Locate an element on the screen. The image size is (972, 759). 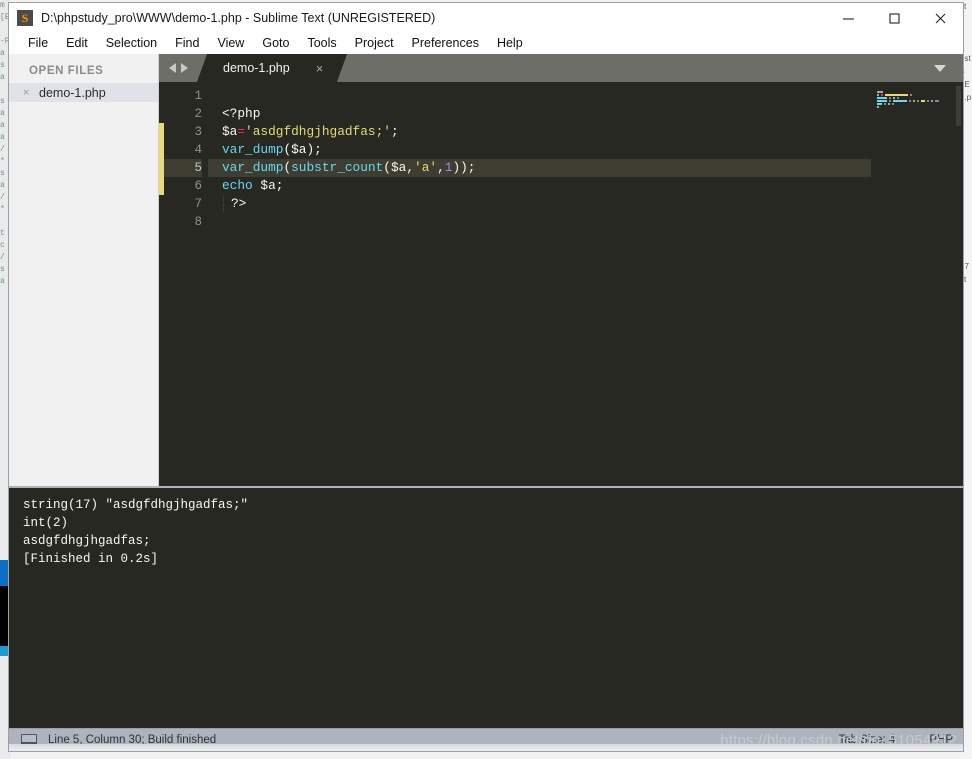
code-token: 'asdgfdhgjhgadfas;' is located at coordinates (318, 131).